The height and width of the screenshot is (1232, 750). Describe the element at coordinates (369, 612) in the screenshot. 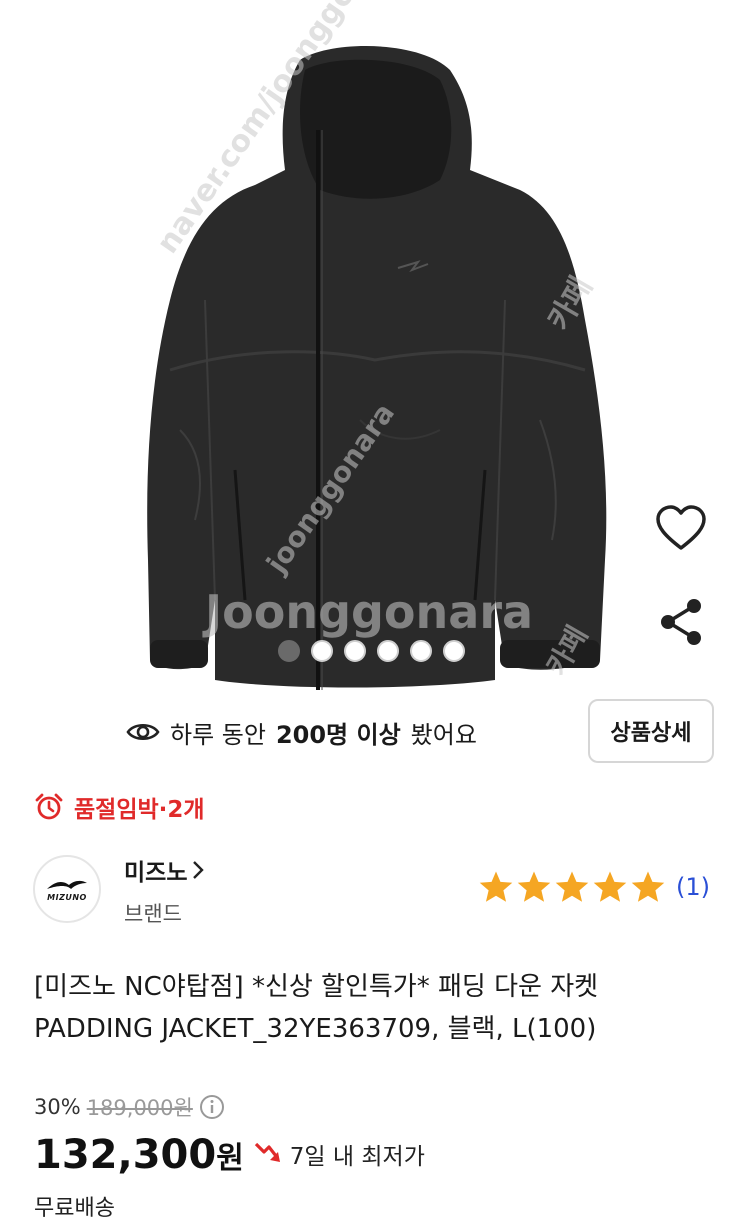

I see `watermark-text: Joonggonara` at that location.